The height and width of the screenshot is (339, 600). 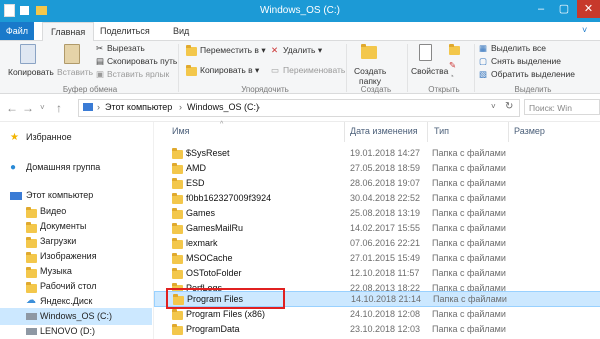 I want to click on nav-desktop: Рабочий стол, so click(x=68, y=286).